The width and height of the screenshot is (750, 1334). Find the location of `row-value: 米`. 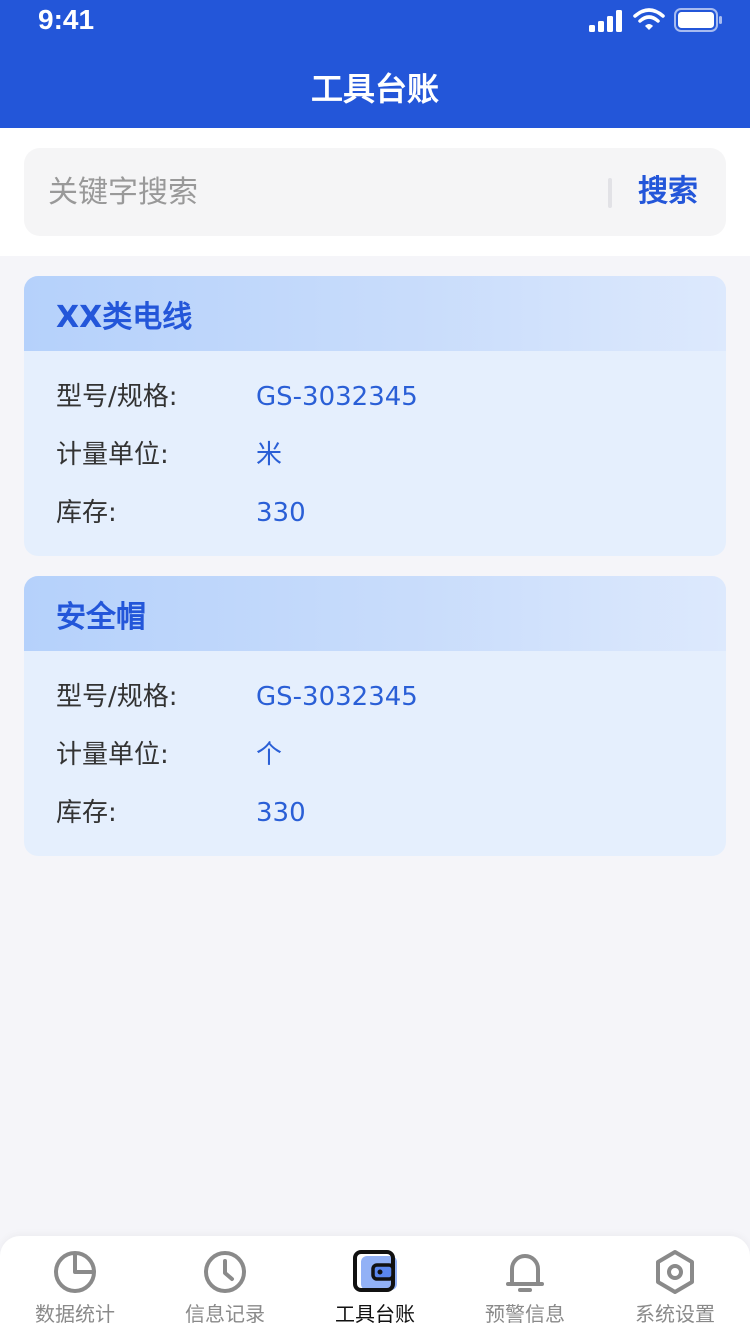

row-value: 米 is located at coordinates (269, 455).